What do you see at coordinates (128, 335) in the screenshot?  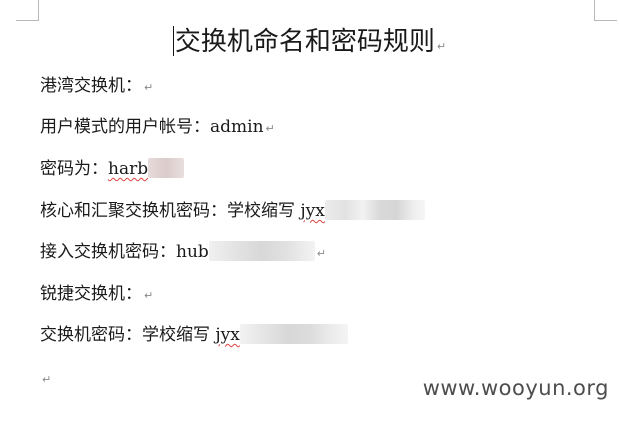 I see `ruijie-password-label: 交换机密码：学校缩写` at bounding box center [128, 335].